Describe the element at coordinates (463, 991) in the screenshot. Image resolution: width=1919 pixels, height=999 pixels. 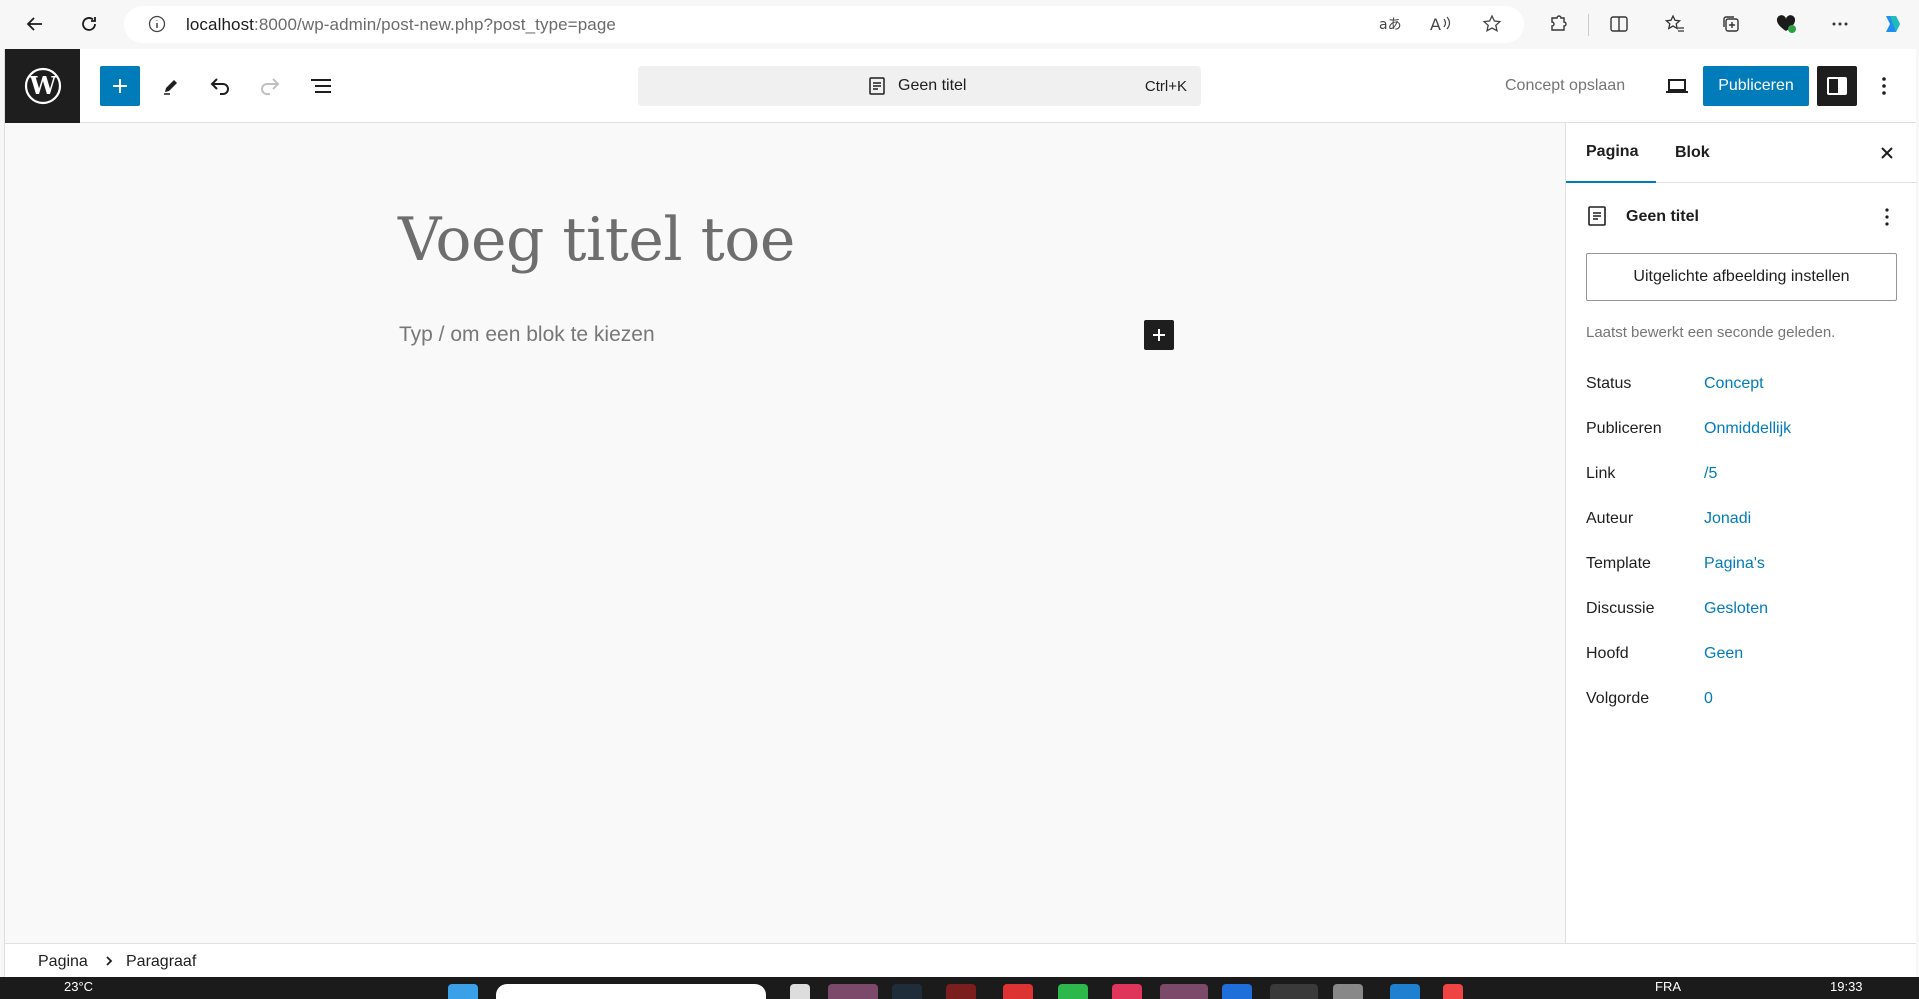
I see `start-icon` at that location.